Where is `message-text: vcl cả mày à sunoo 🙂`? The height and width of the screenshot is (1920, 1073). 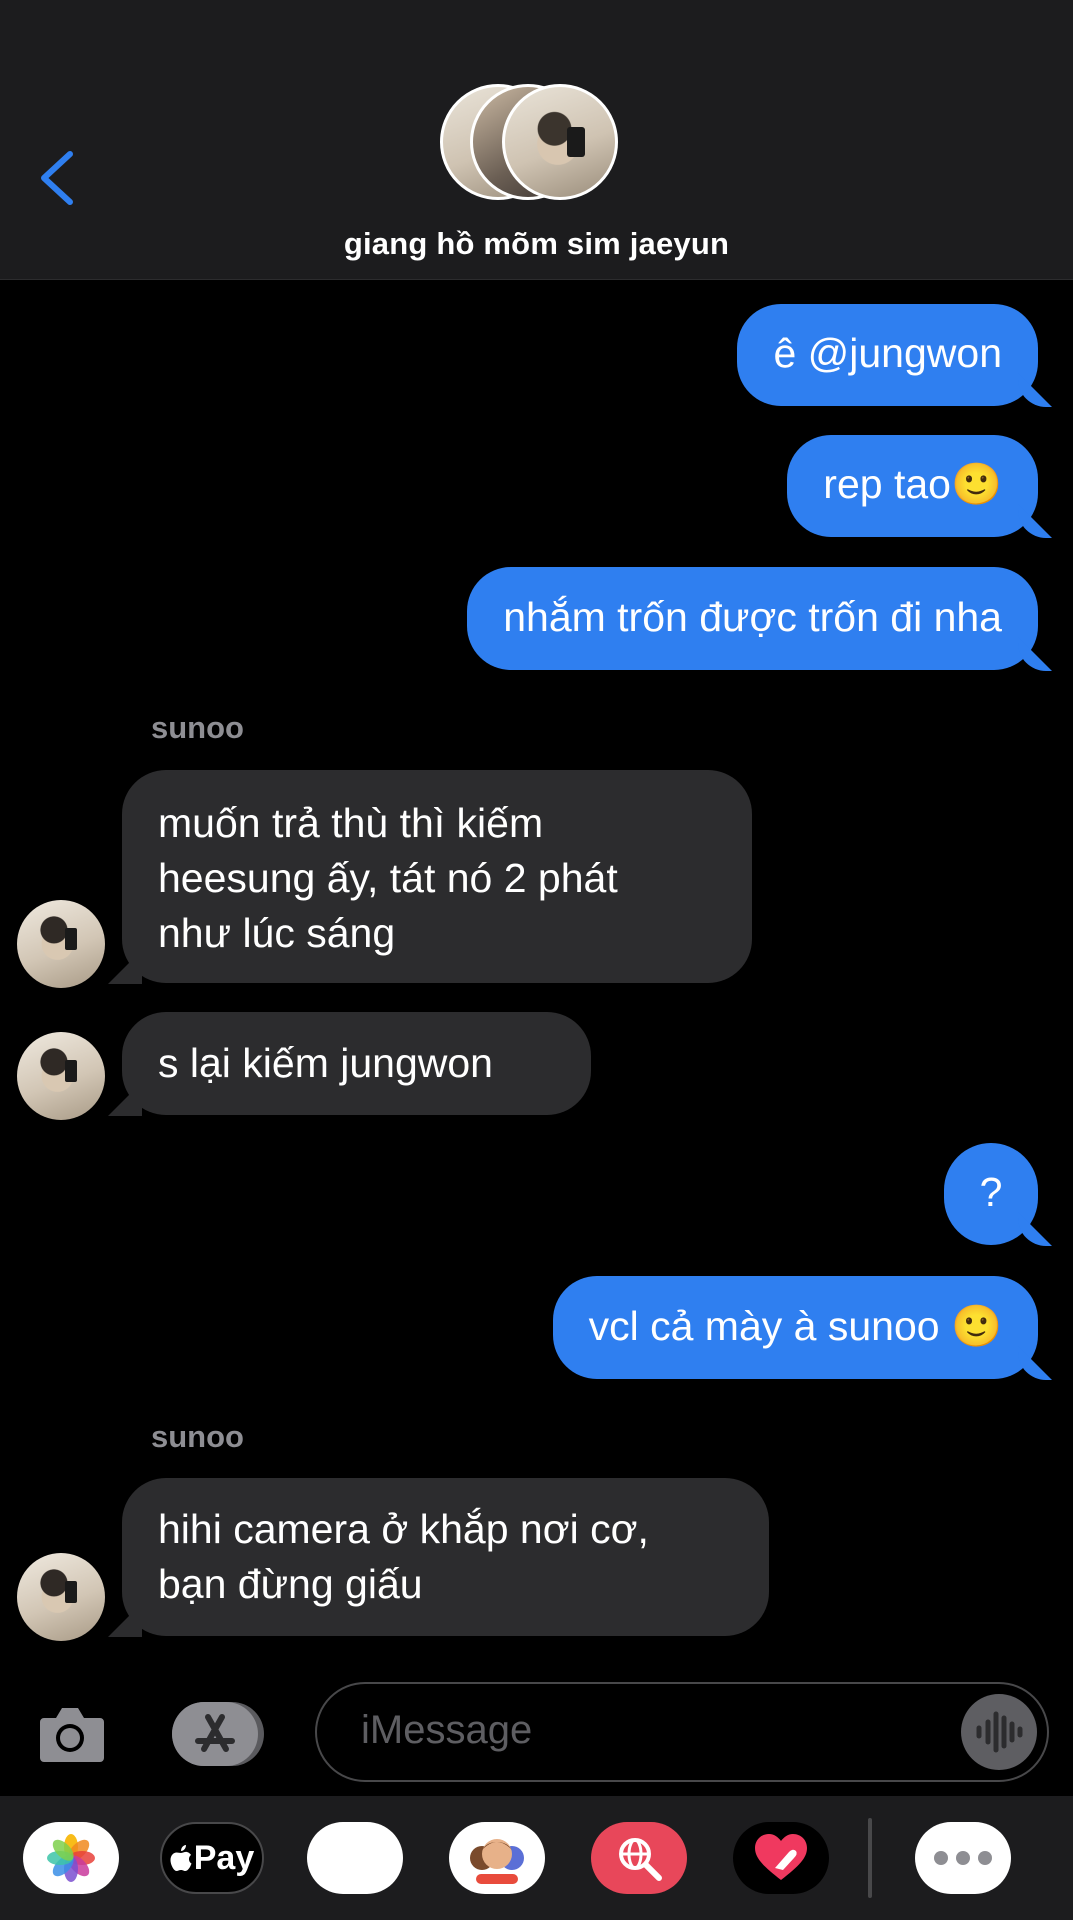
message-text: vcl cả mày à sunoo 🙂 is located at coordinates (795, 1326).